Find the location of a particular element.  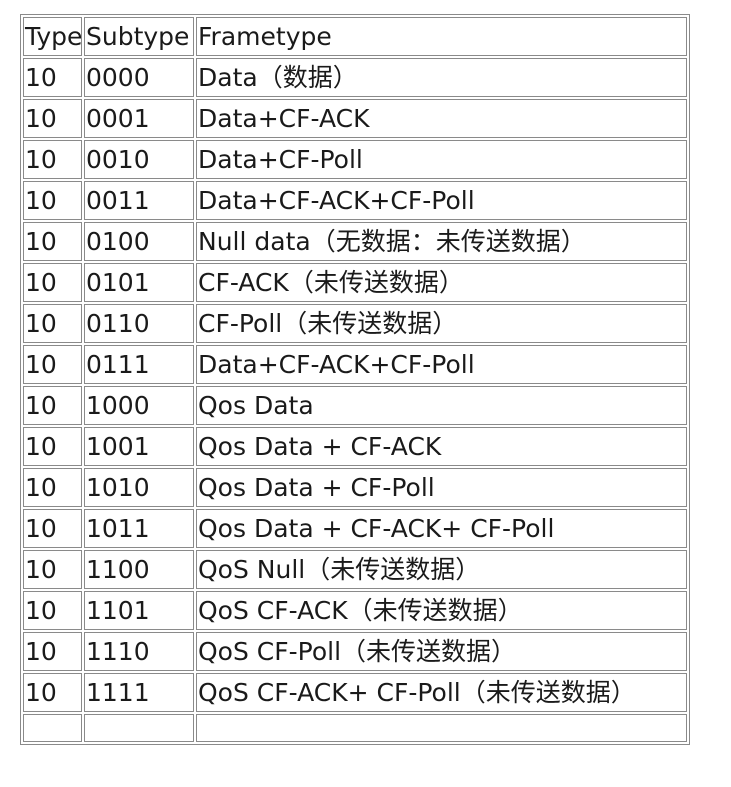

cell-subtype: 0011 is located at coordinates (139, 200).